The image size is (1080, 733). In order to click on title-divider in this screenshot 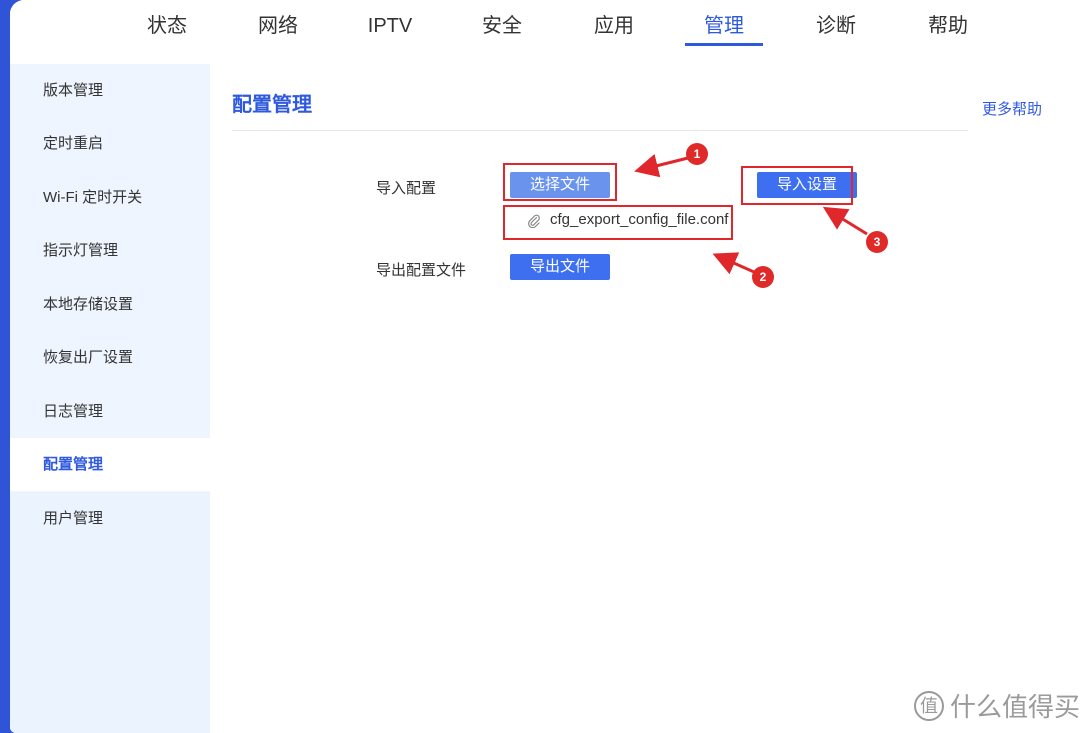, I will do `click(600, 130)`.